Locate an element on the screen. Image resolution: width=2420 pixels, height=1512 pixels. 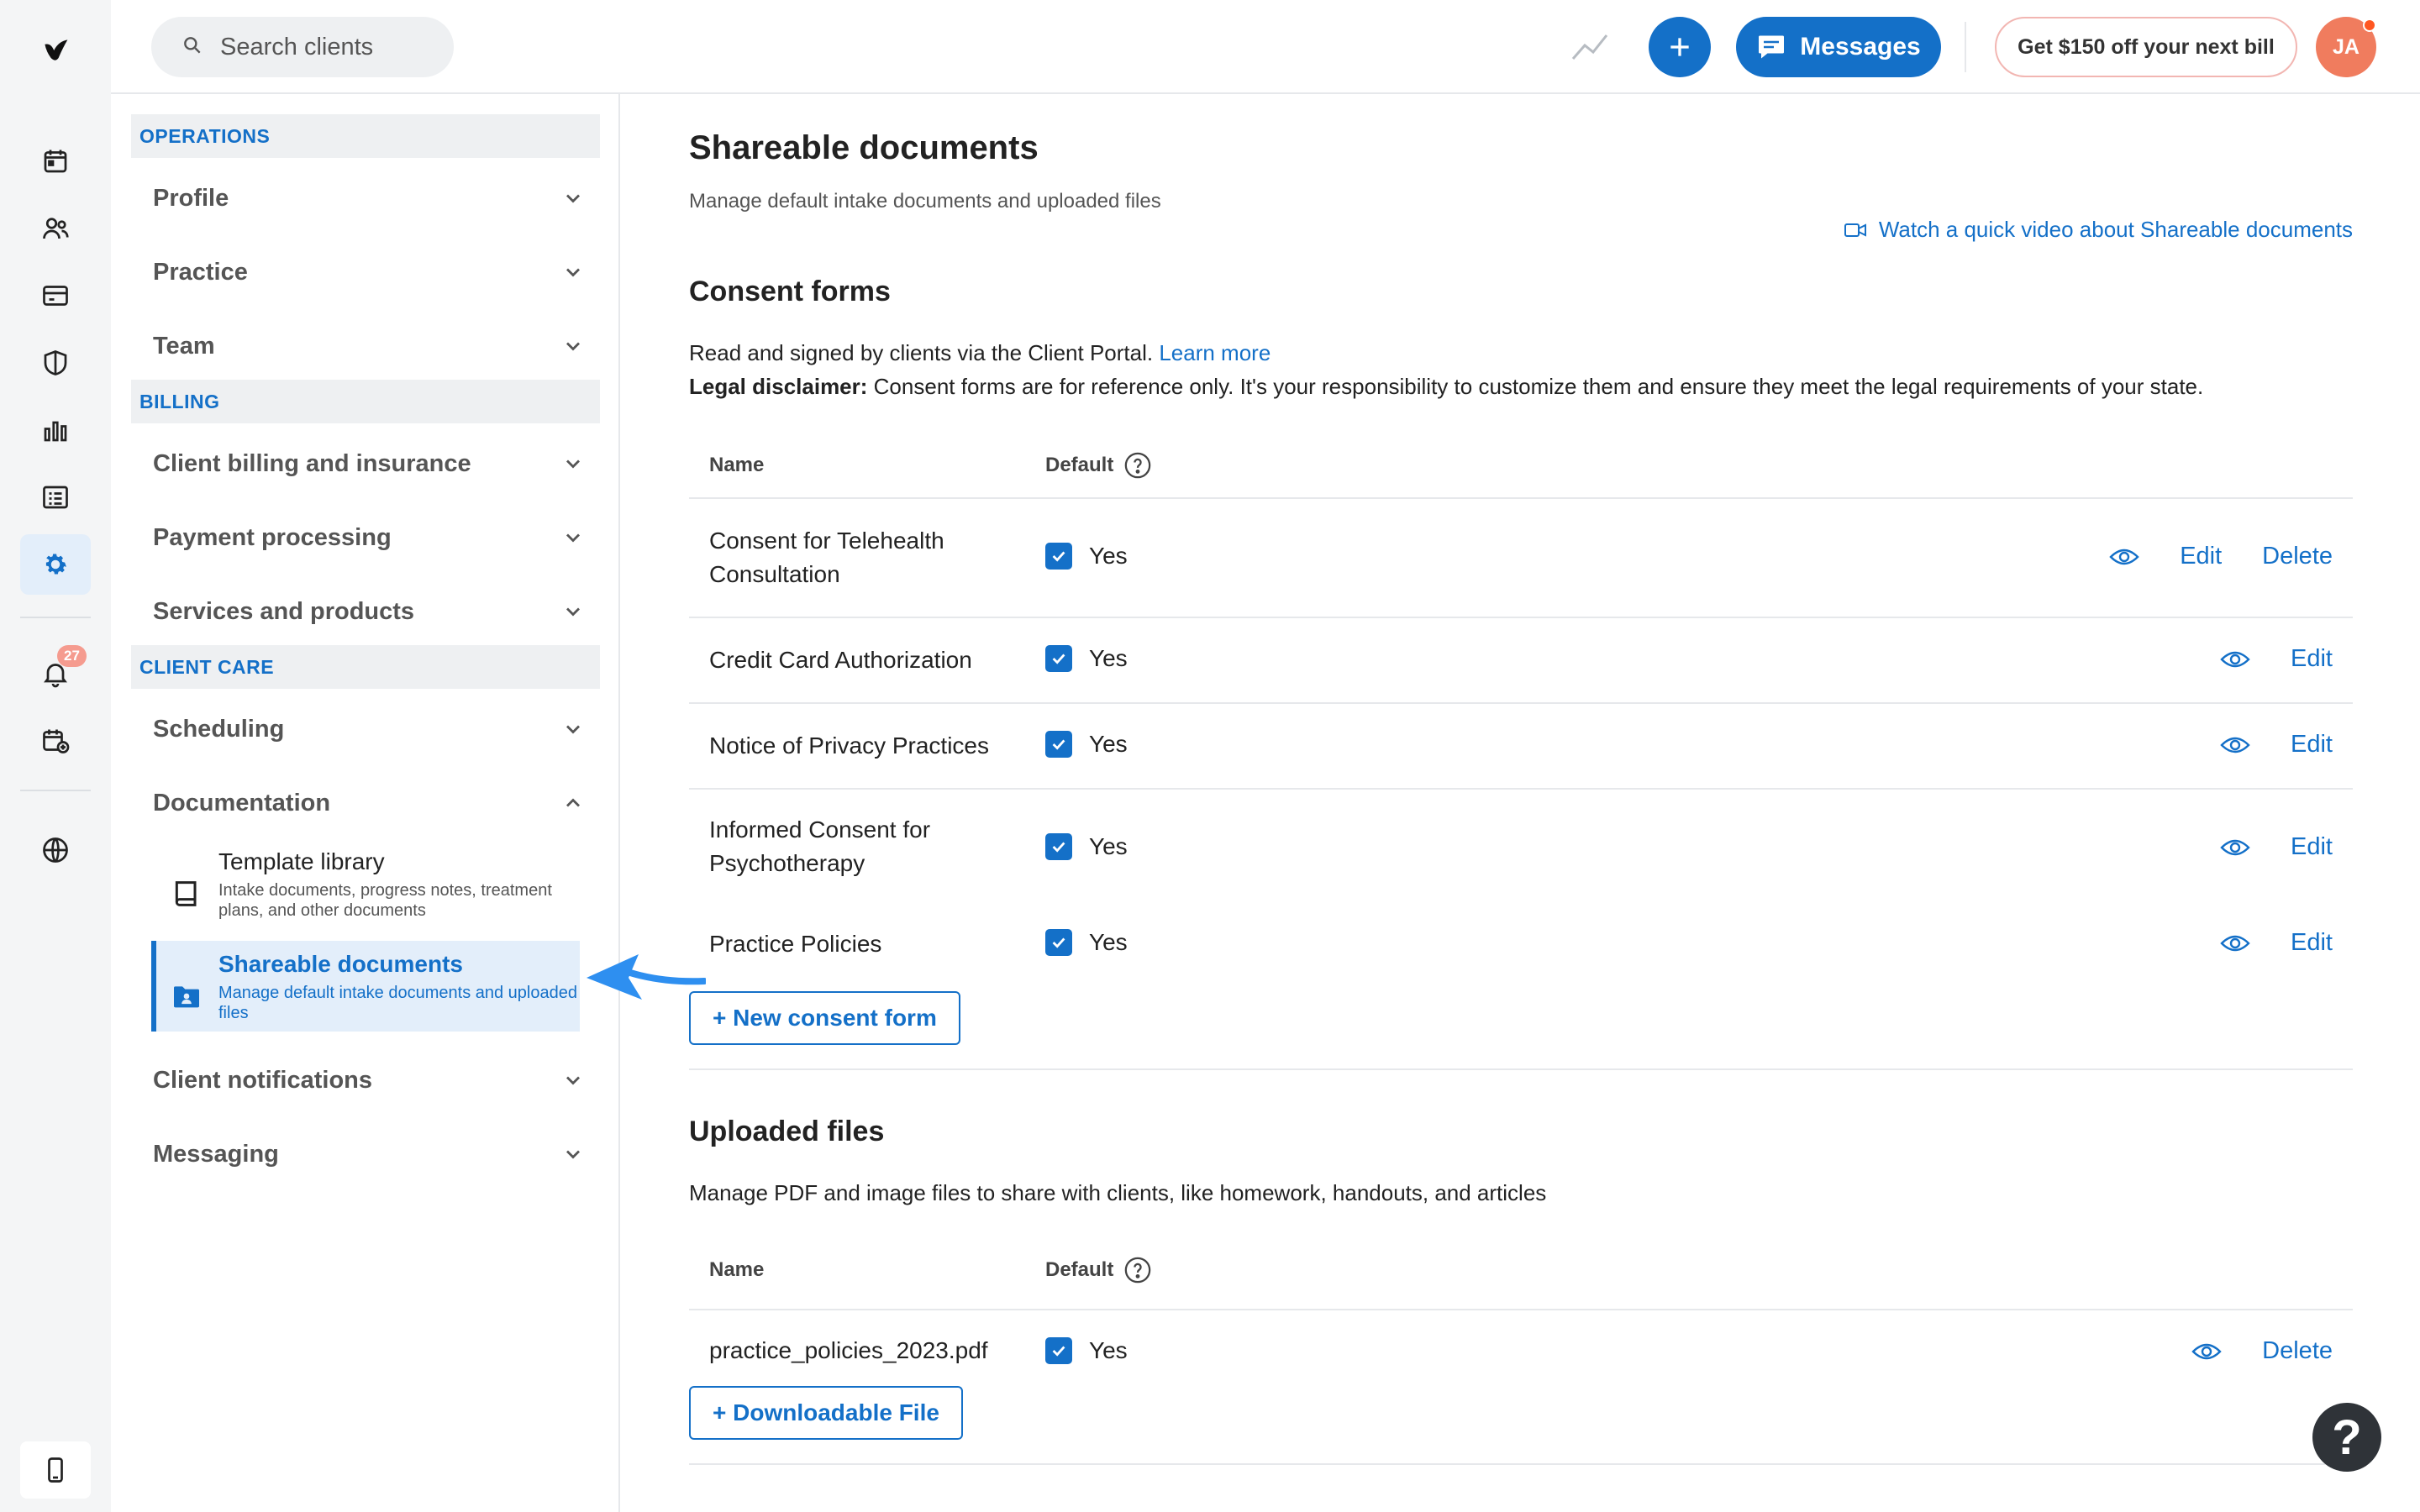
search-input is located at coordinates (329, 47).